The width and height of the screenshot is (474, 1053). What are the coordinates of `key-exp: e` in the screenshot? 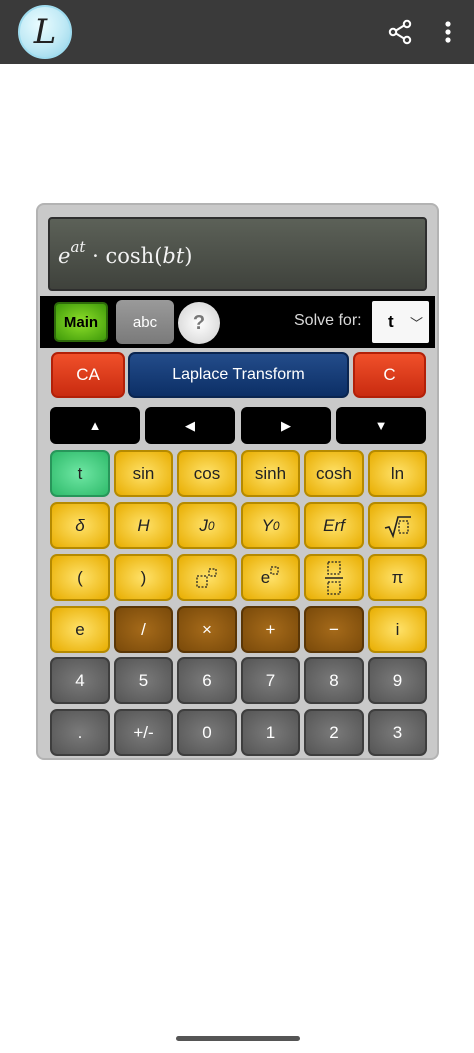 It's located at (270, 577).